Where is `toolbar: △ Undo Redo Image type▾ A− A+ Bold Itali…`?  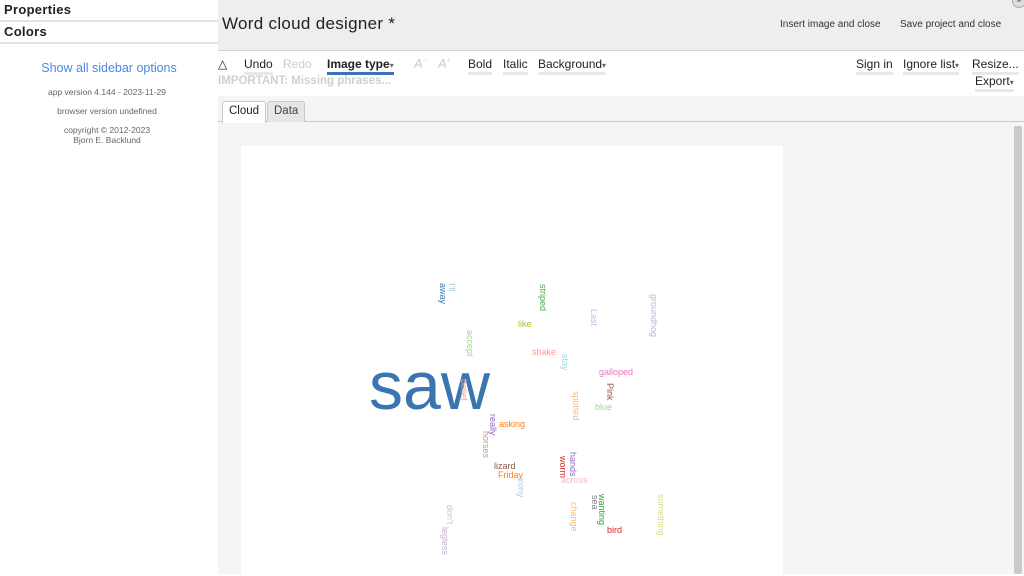 toolbar: △ Undo Redo Image type▾ A− A+ Bold Itali… is located at coordinates (621, 74).